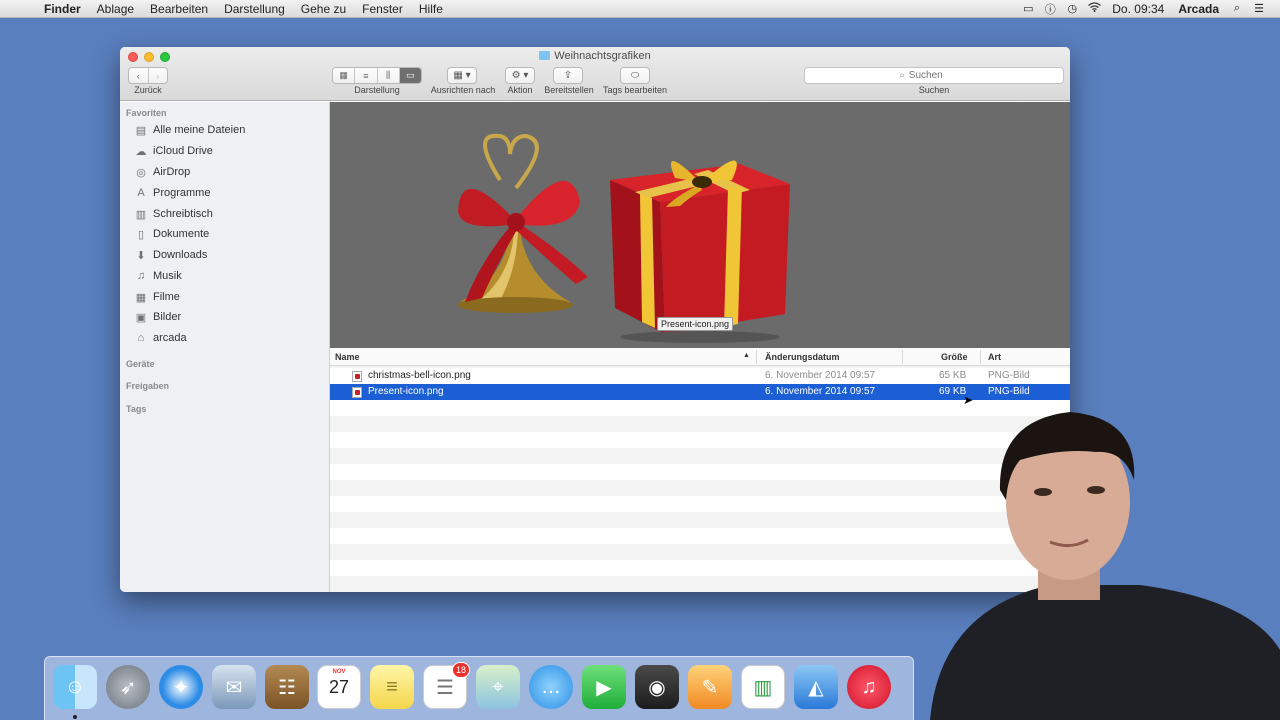 This screenshot has width=1280, height=720. I want to click on sidebar-item-dokumente: ▯ Dokumente, so click(171, 234).